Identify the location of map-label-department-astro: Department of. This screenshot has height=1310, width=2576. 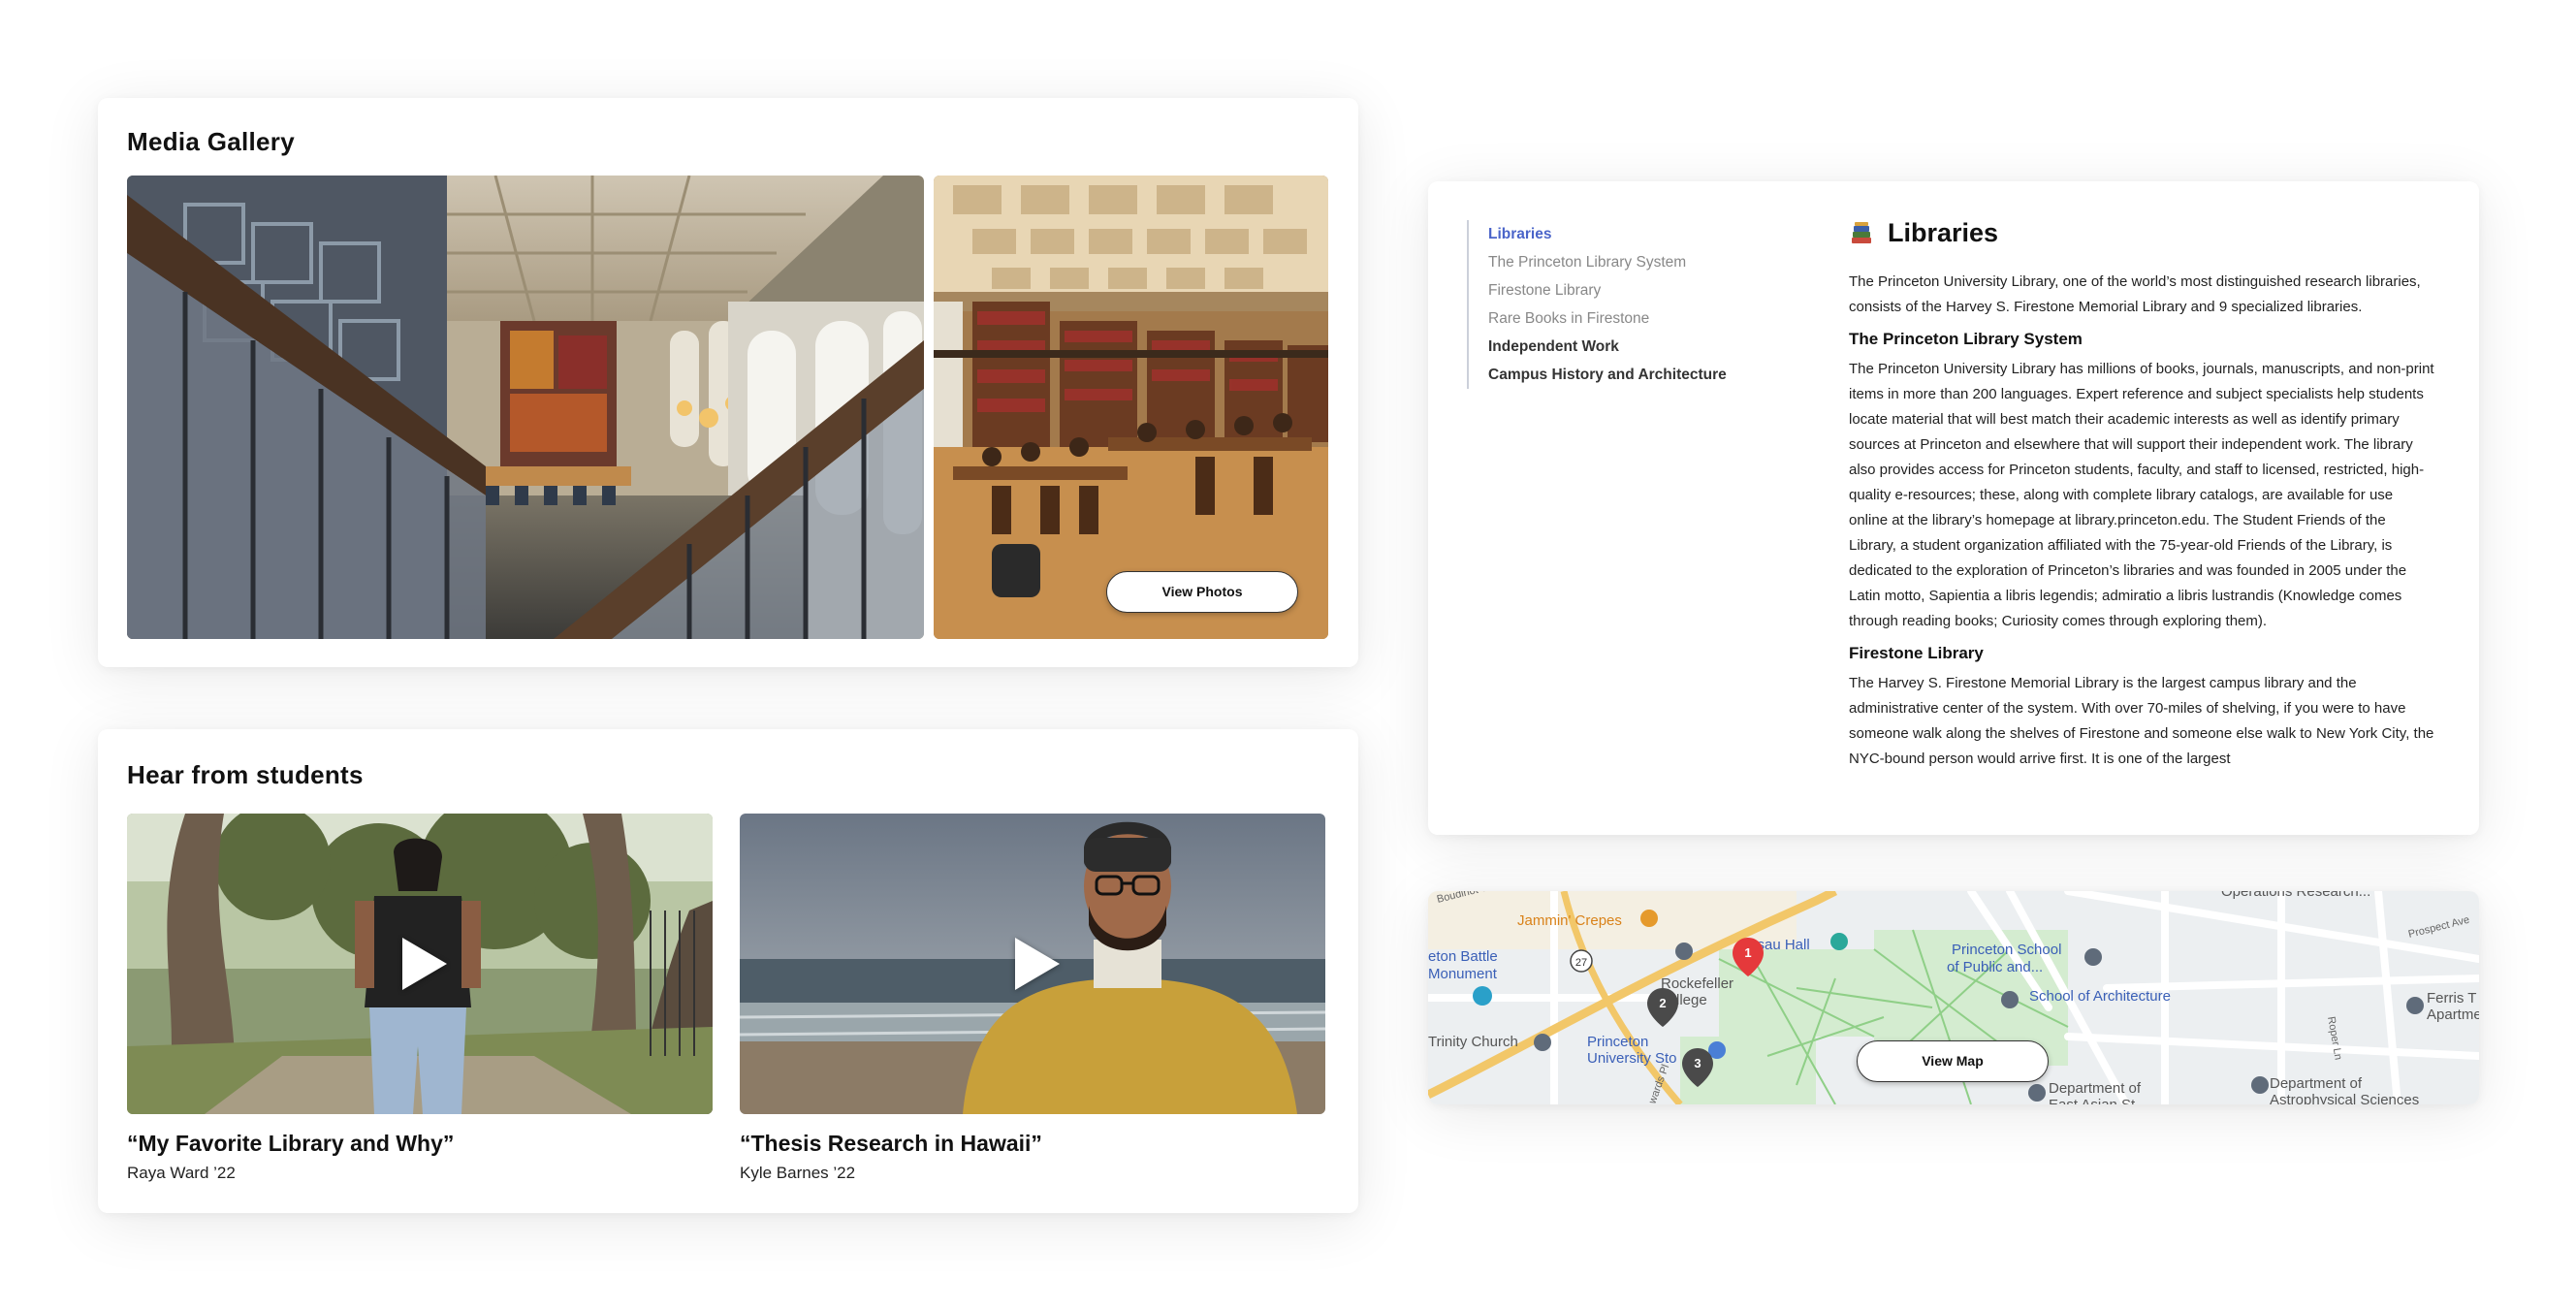
(2316, 1083).